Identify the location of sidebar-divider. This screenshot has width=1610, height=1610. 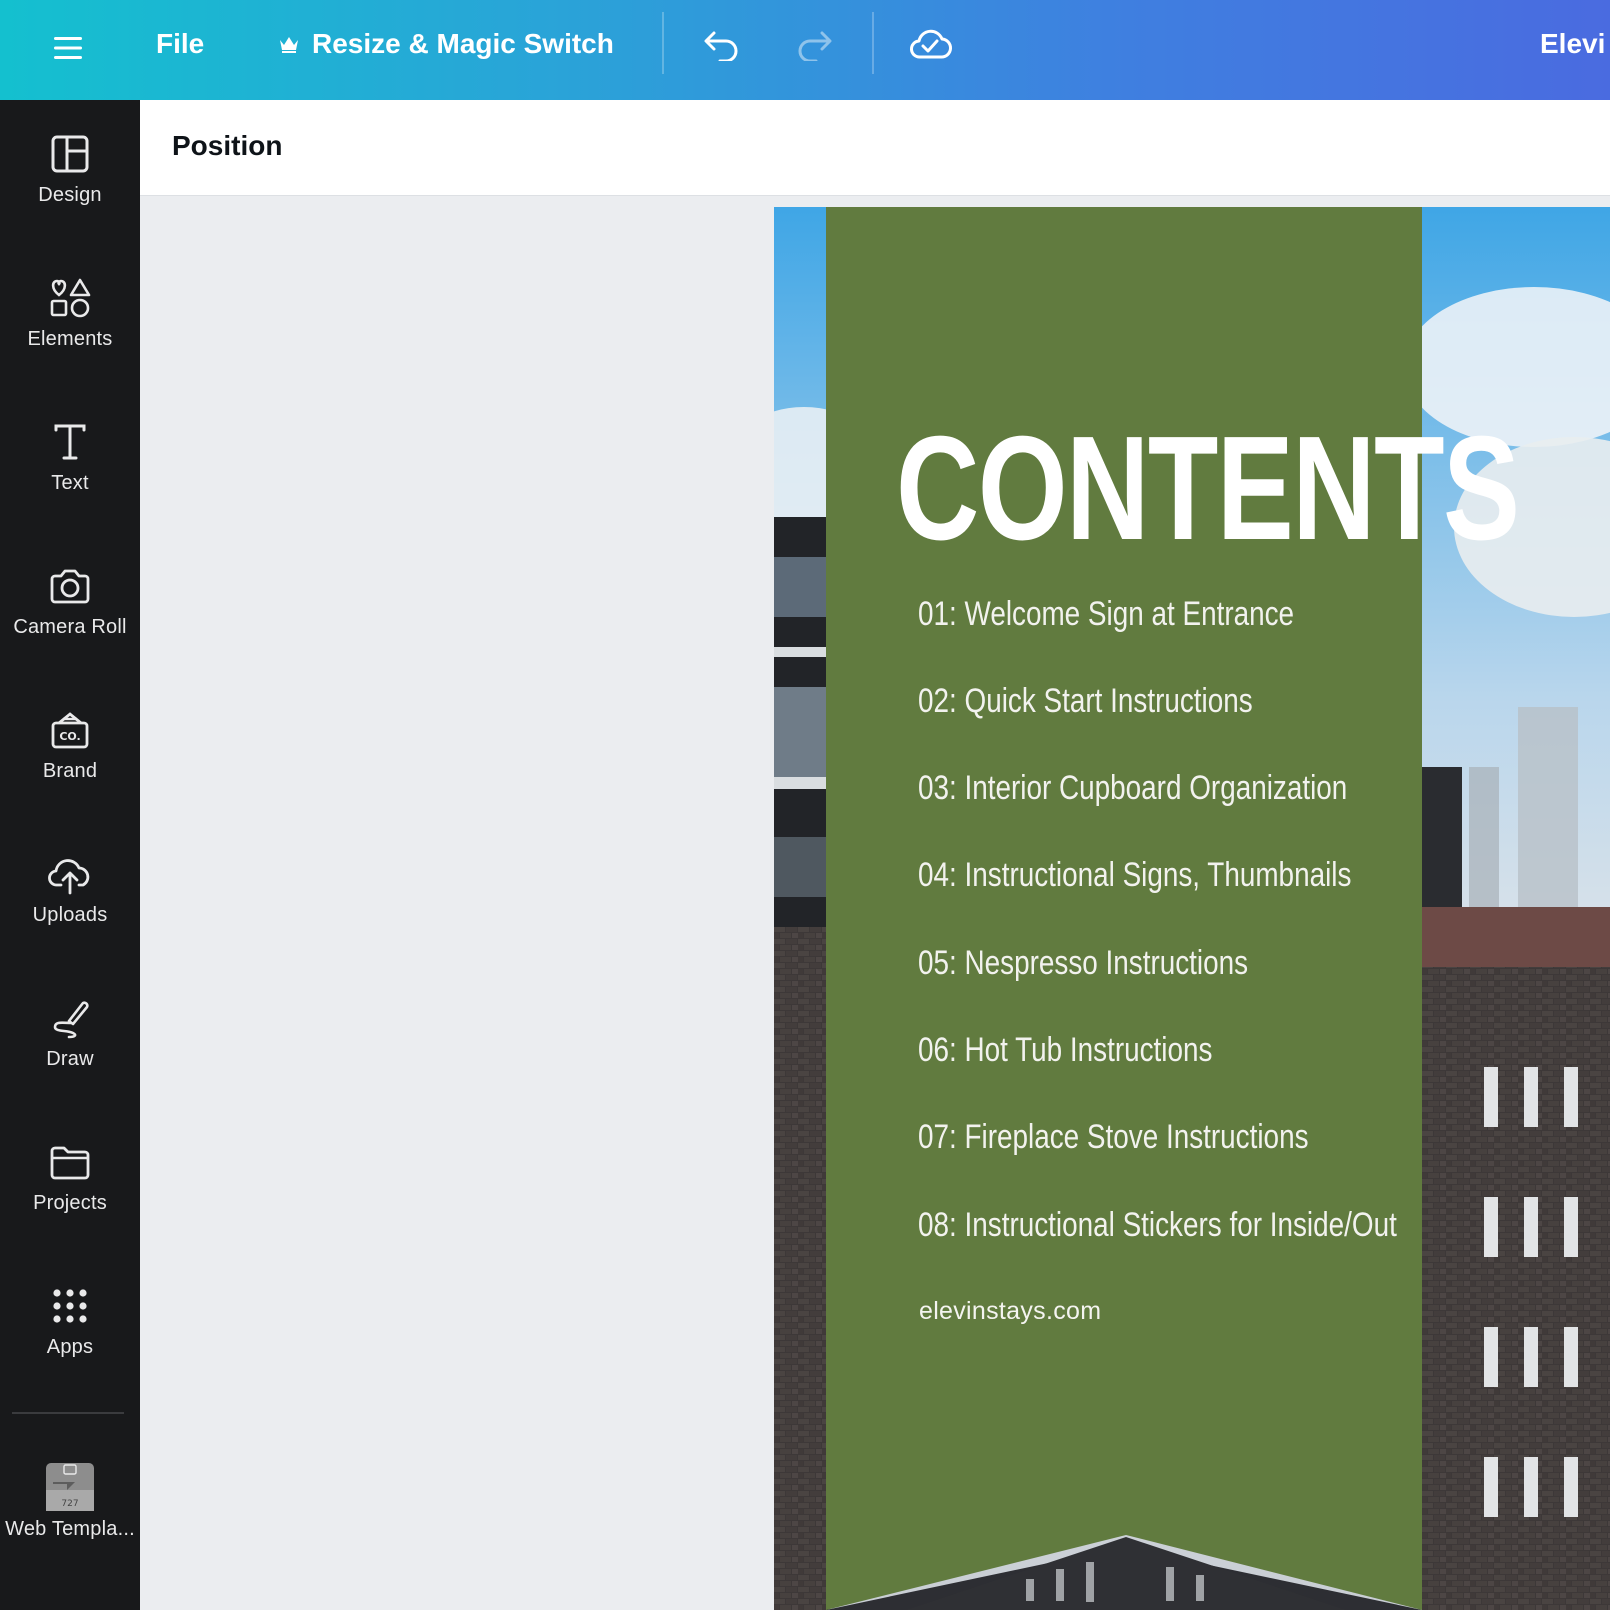
(68, 1413).